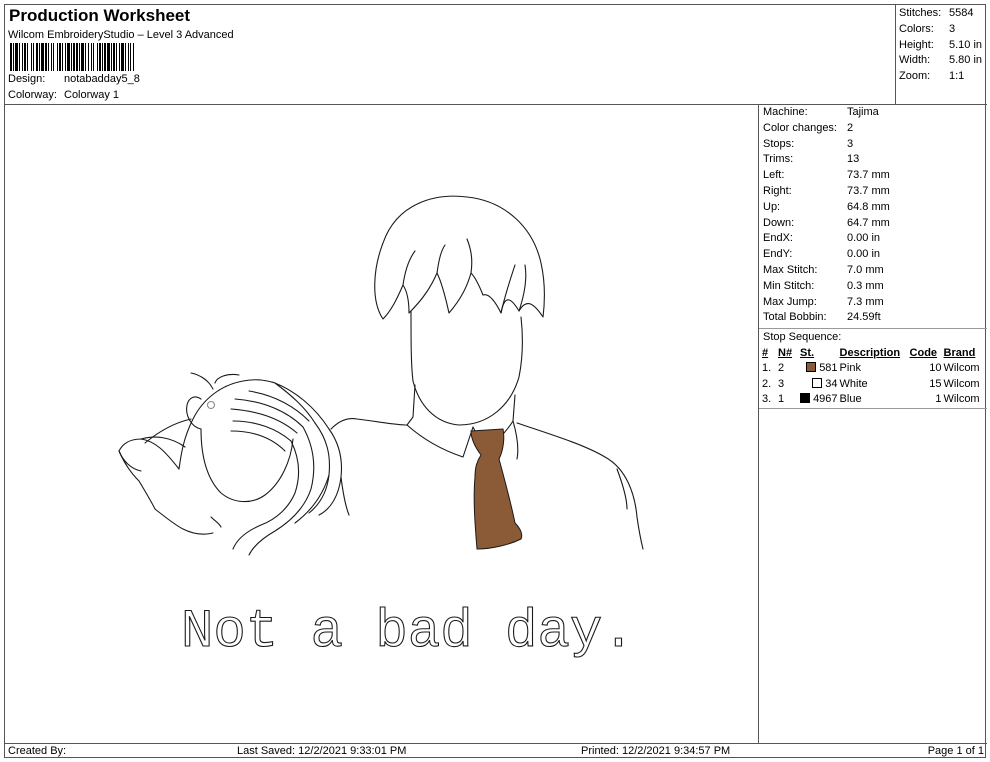 The height and width of the screenshot is (762, 990). I want to click on row-stitches-cell: 581, so click(820, 368).